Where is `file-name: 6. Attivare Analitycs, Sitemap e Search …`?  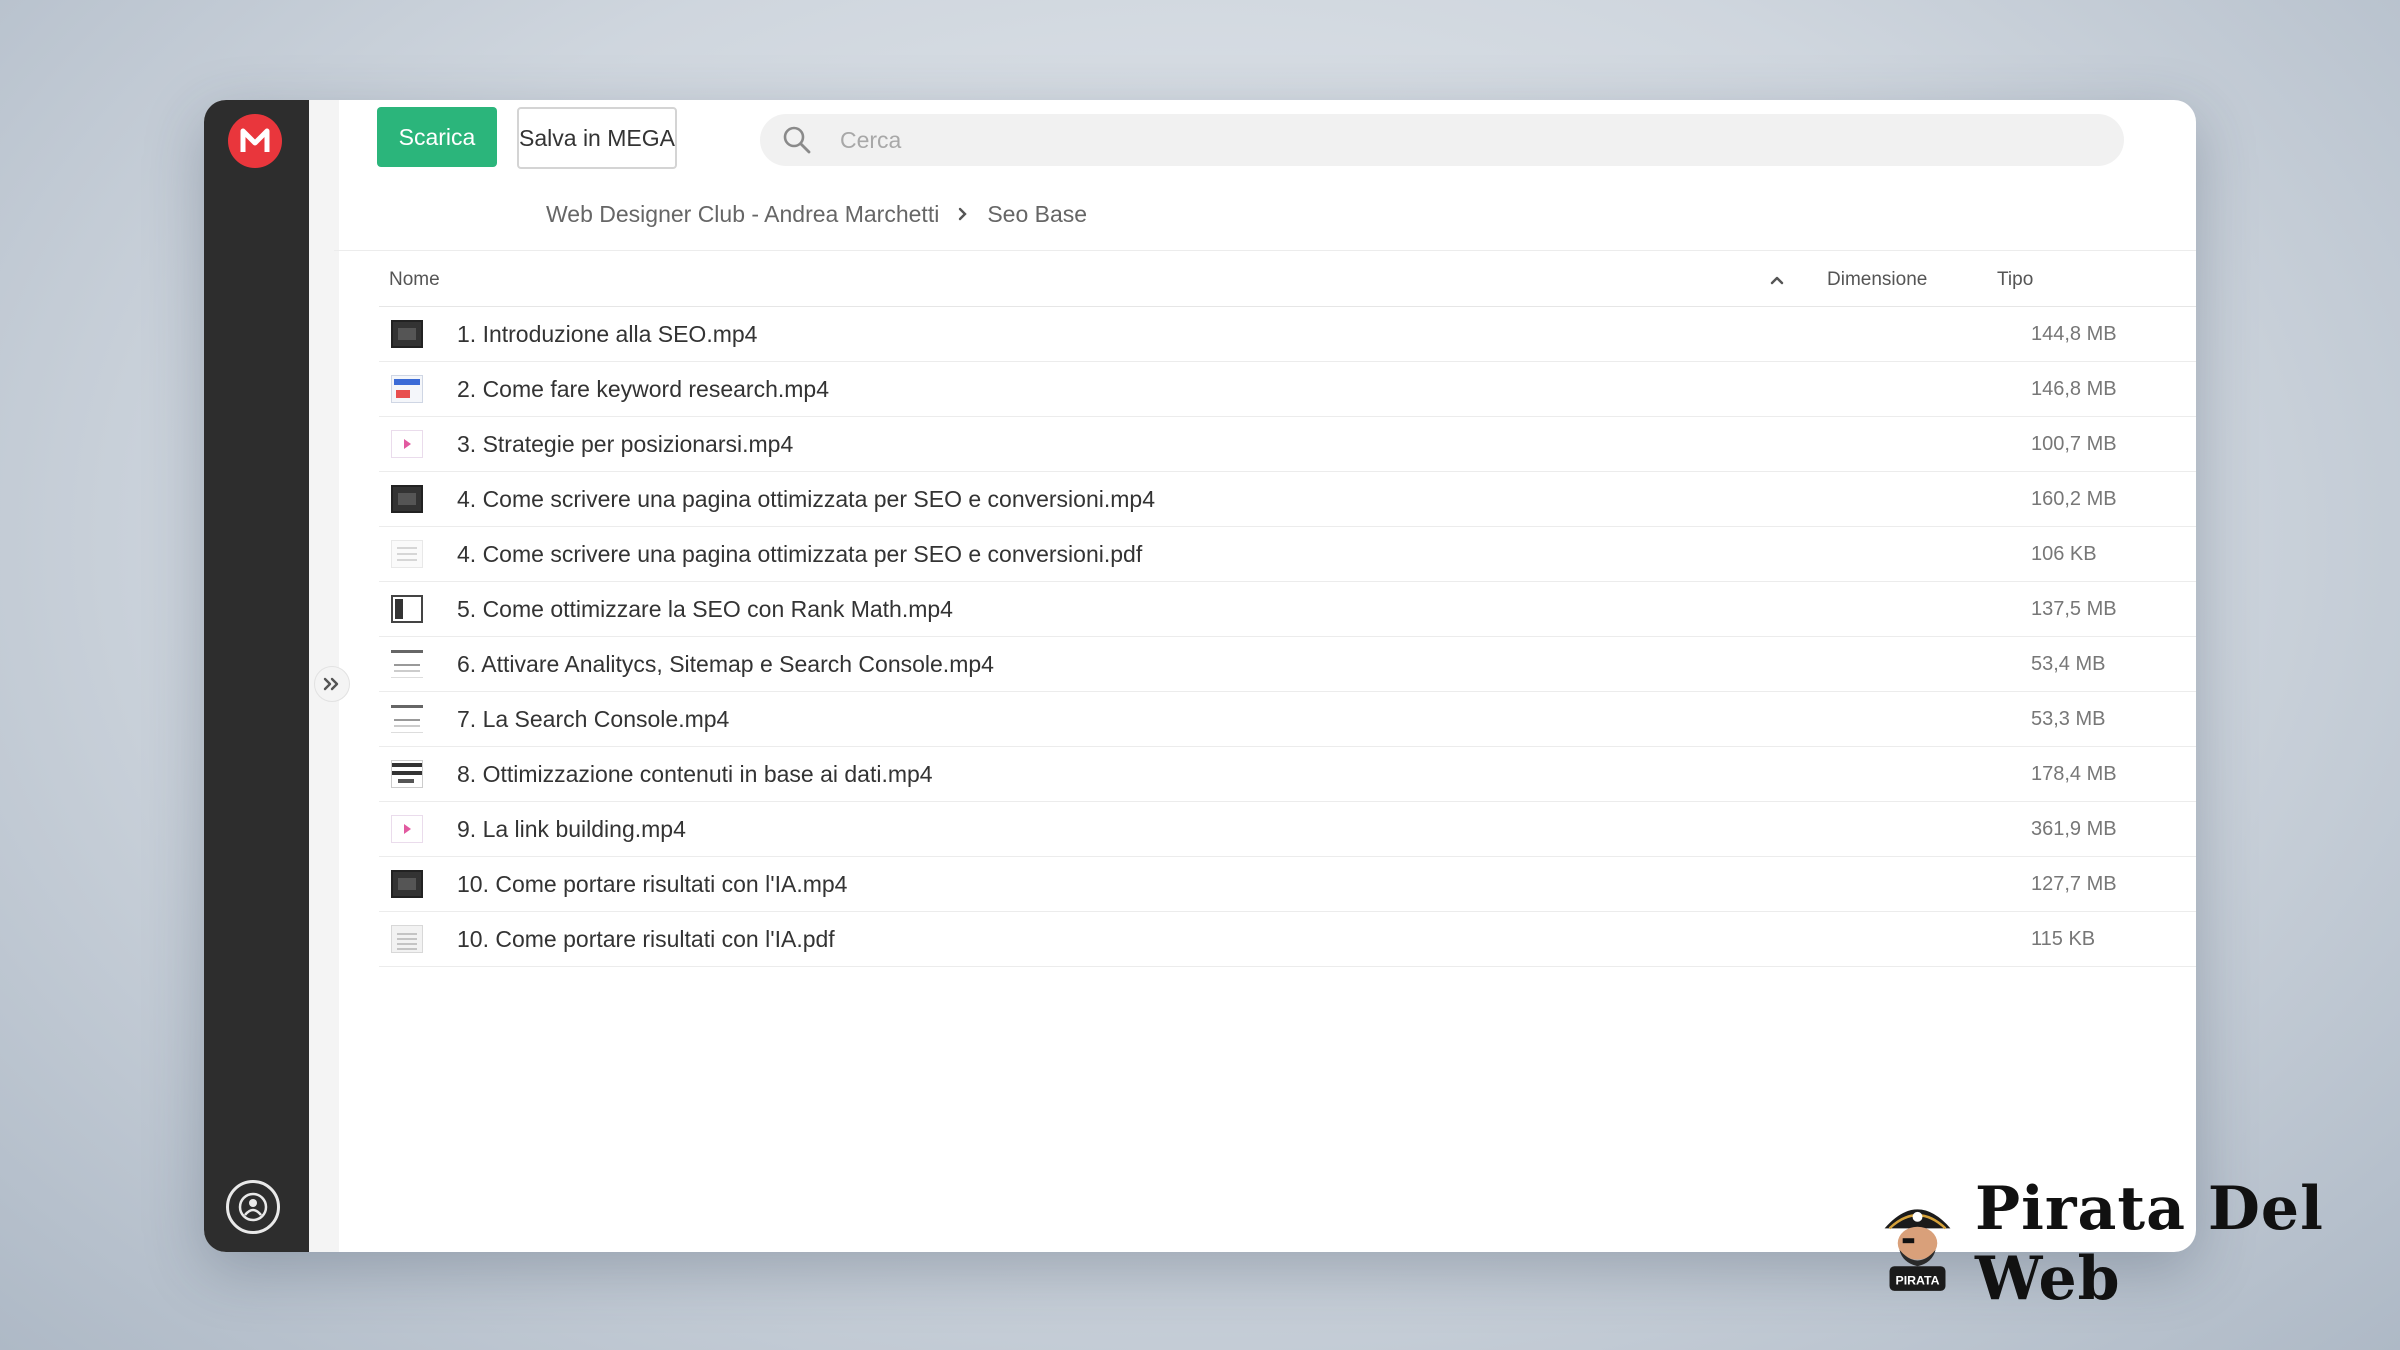
file-name: 6. Attivare Analitycs, Sitemap e Search … is located at coordinates (725, 663).